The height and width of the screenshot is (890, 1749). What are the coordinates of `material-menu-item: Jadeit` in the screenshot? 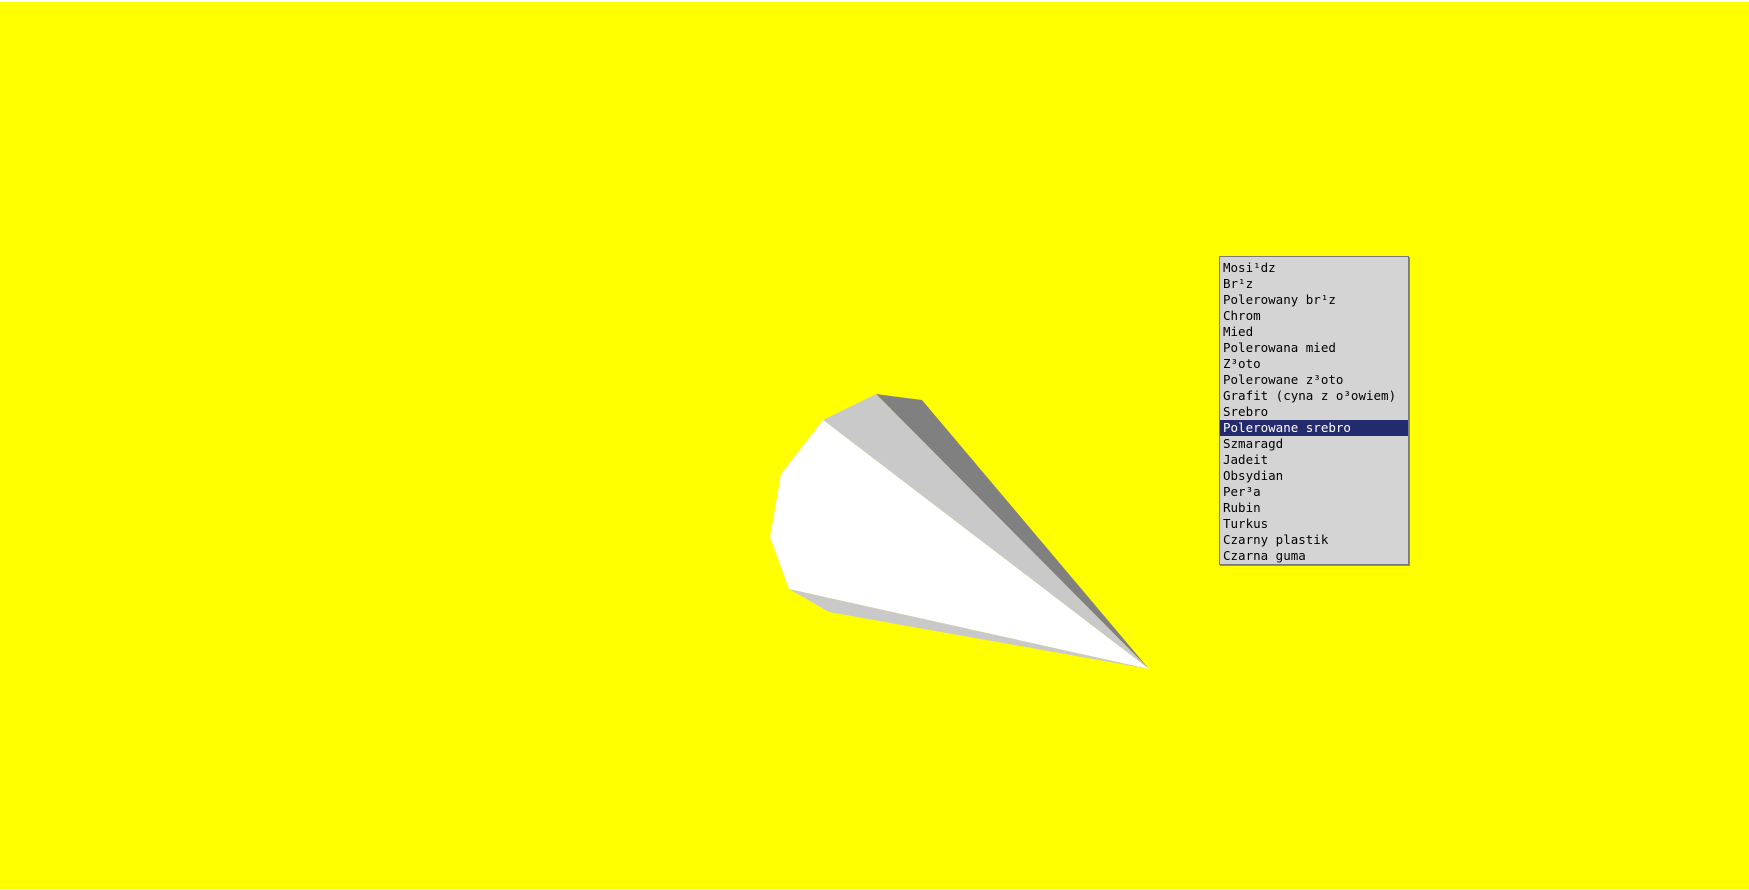 It's located at (1314, 460).